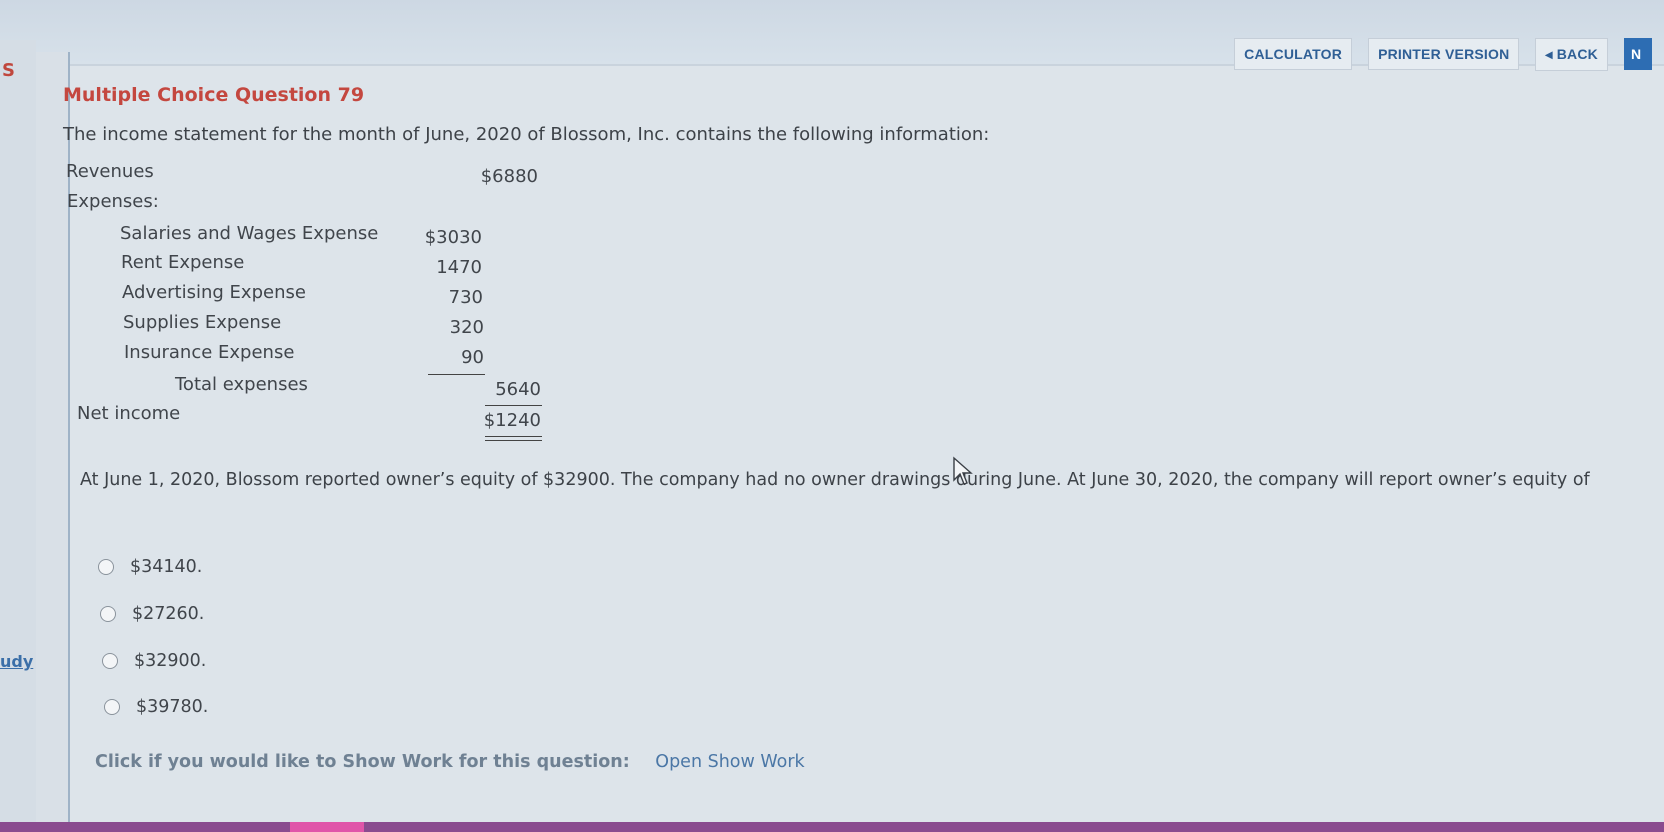 The height and width of the screenshot is (832, 1664). Describe the element at coordinates (16, 661) in the screenshot. I see `sidebar-study-link: udy` at that location.